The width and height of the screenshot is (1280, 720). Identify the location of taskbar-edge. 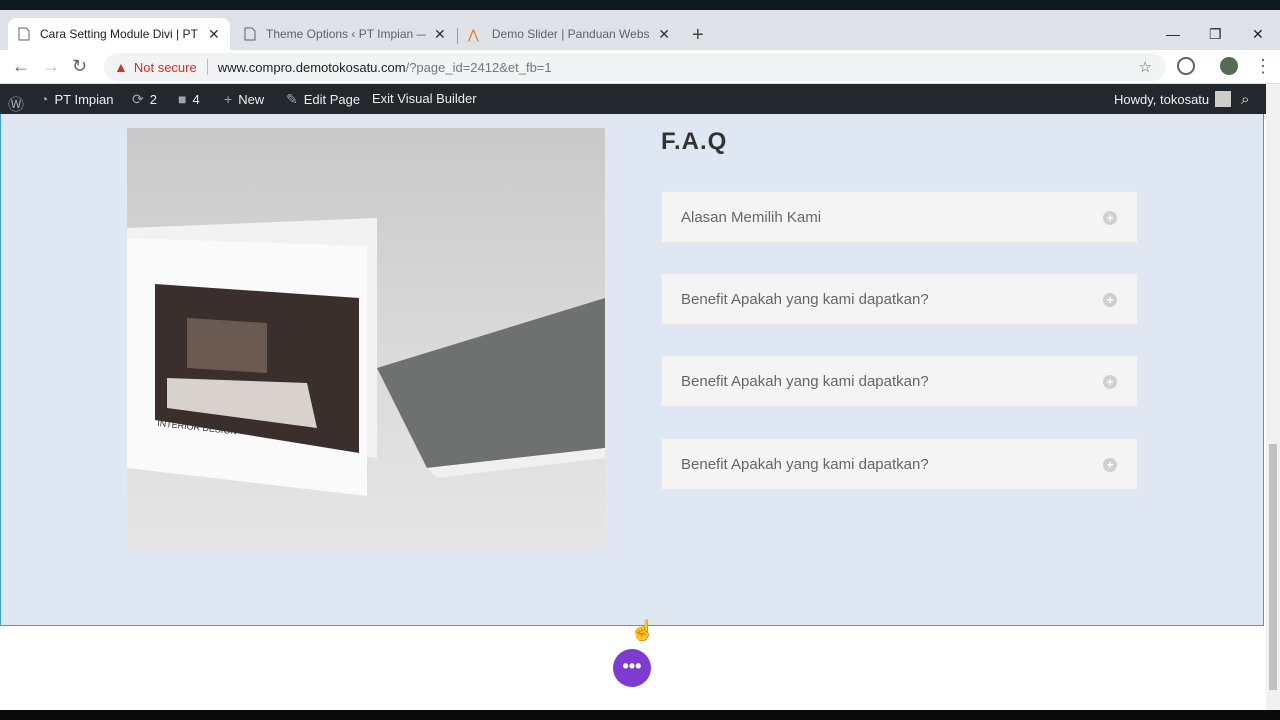
(640, 715).